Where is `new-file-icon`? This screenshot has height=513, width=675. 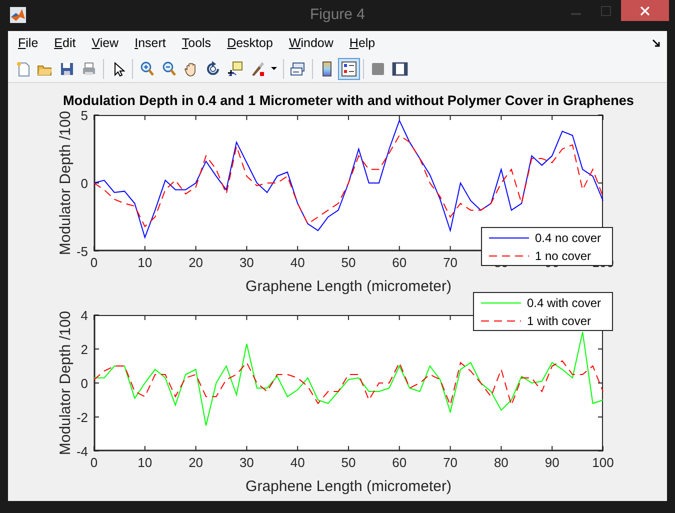
new-file-icon is located at coordinates (23, 68).